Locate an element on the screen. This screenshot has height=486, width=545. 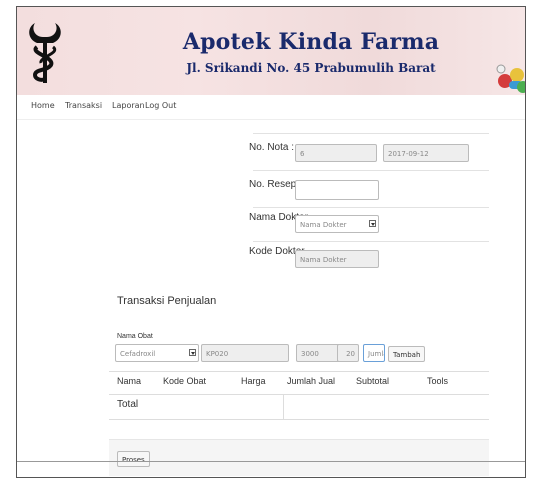
col-subtotal: Subtotal is located at coordinates (373, 381).